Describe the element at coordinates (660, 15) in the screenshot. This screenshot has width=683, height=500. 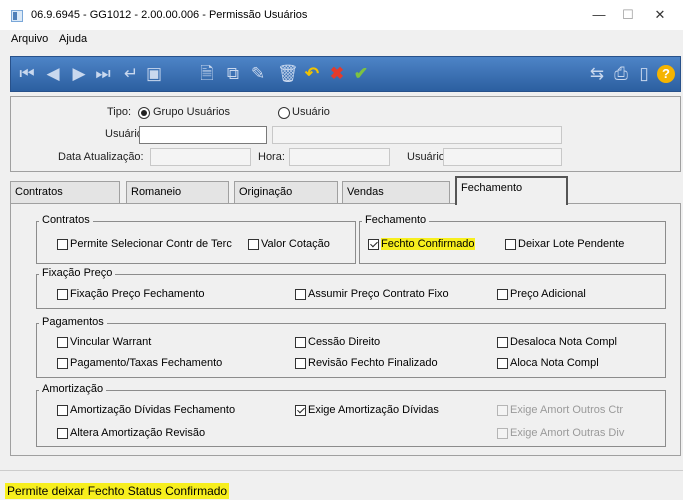
I see `close-button: ✕` at that location.